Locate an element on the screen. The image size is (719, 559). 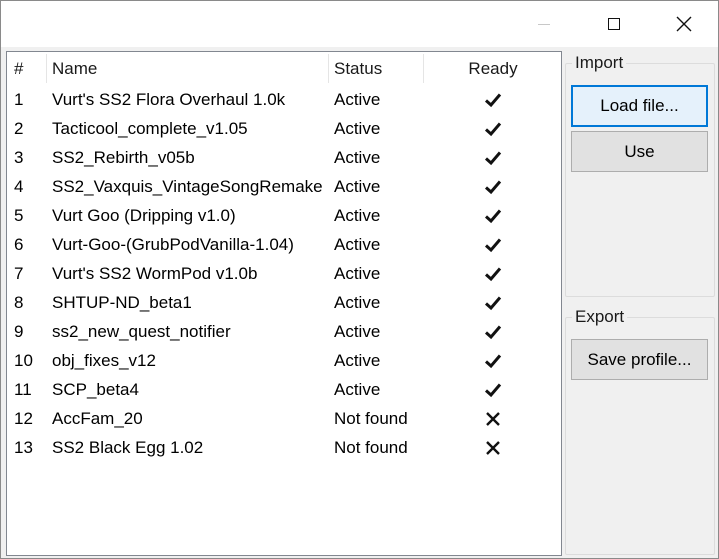
table-row: 9 ss2_new_quest_notifier Active is located at coordinates (284, 331).